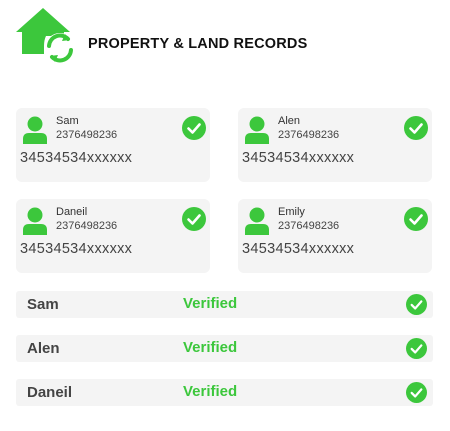 The width and height of the screenshot is (450, 431). What do you see at coordinates (335, 145) in the screenshot?
I see `record-card: Alen 2376498236 34534534xxxxxx` at bounding box center [335, 145].